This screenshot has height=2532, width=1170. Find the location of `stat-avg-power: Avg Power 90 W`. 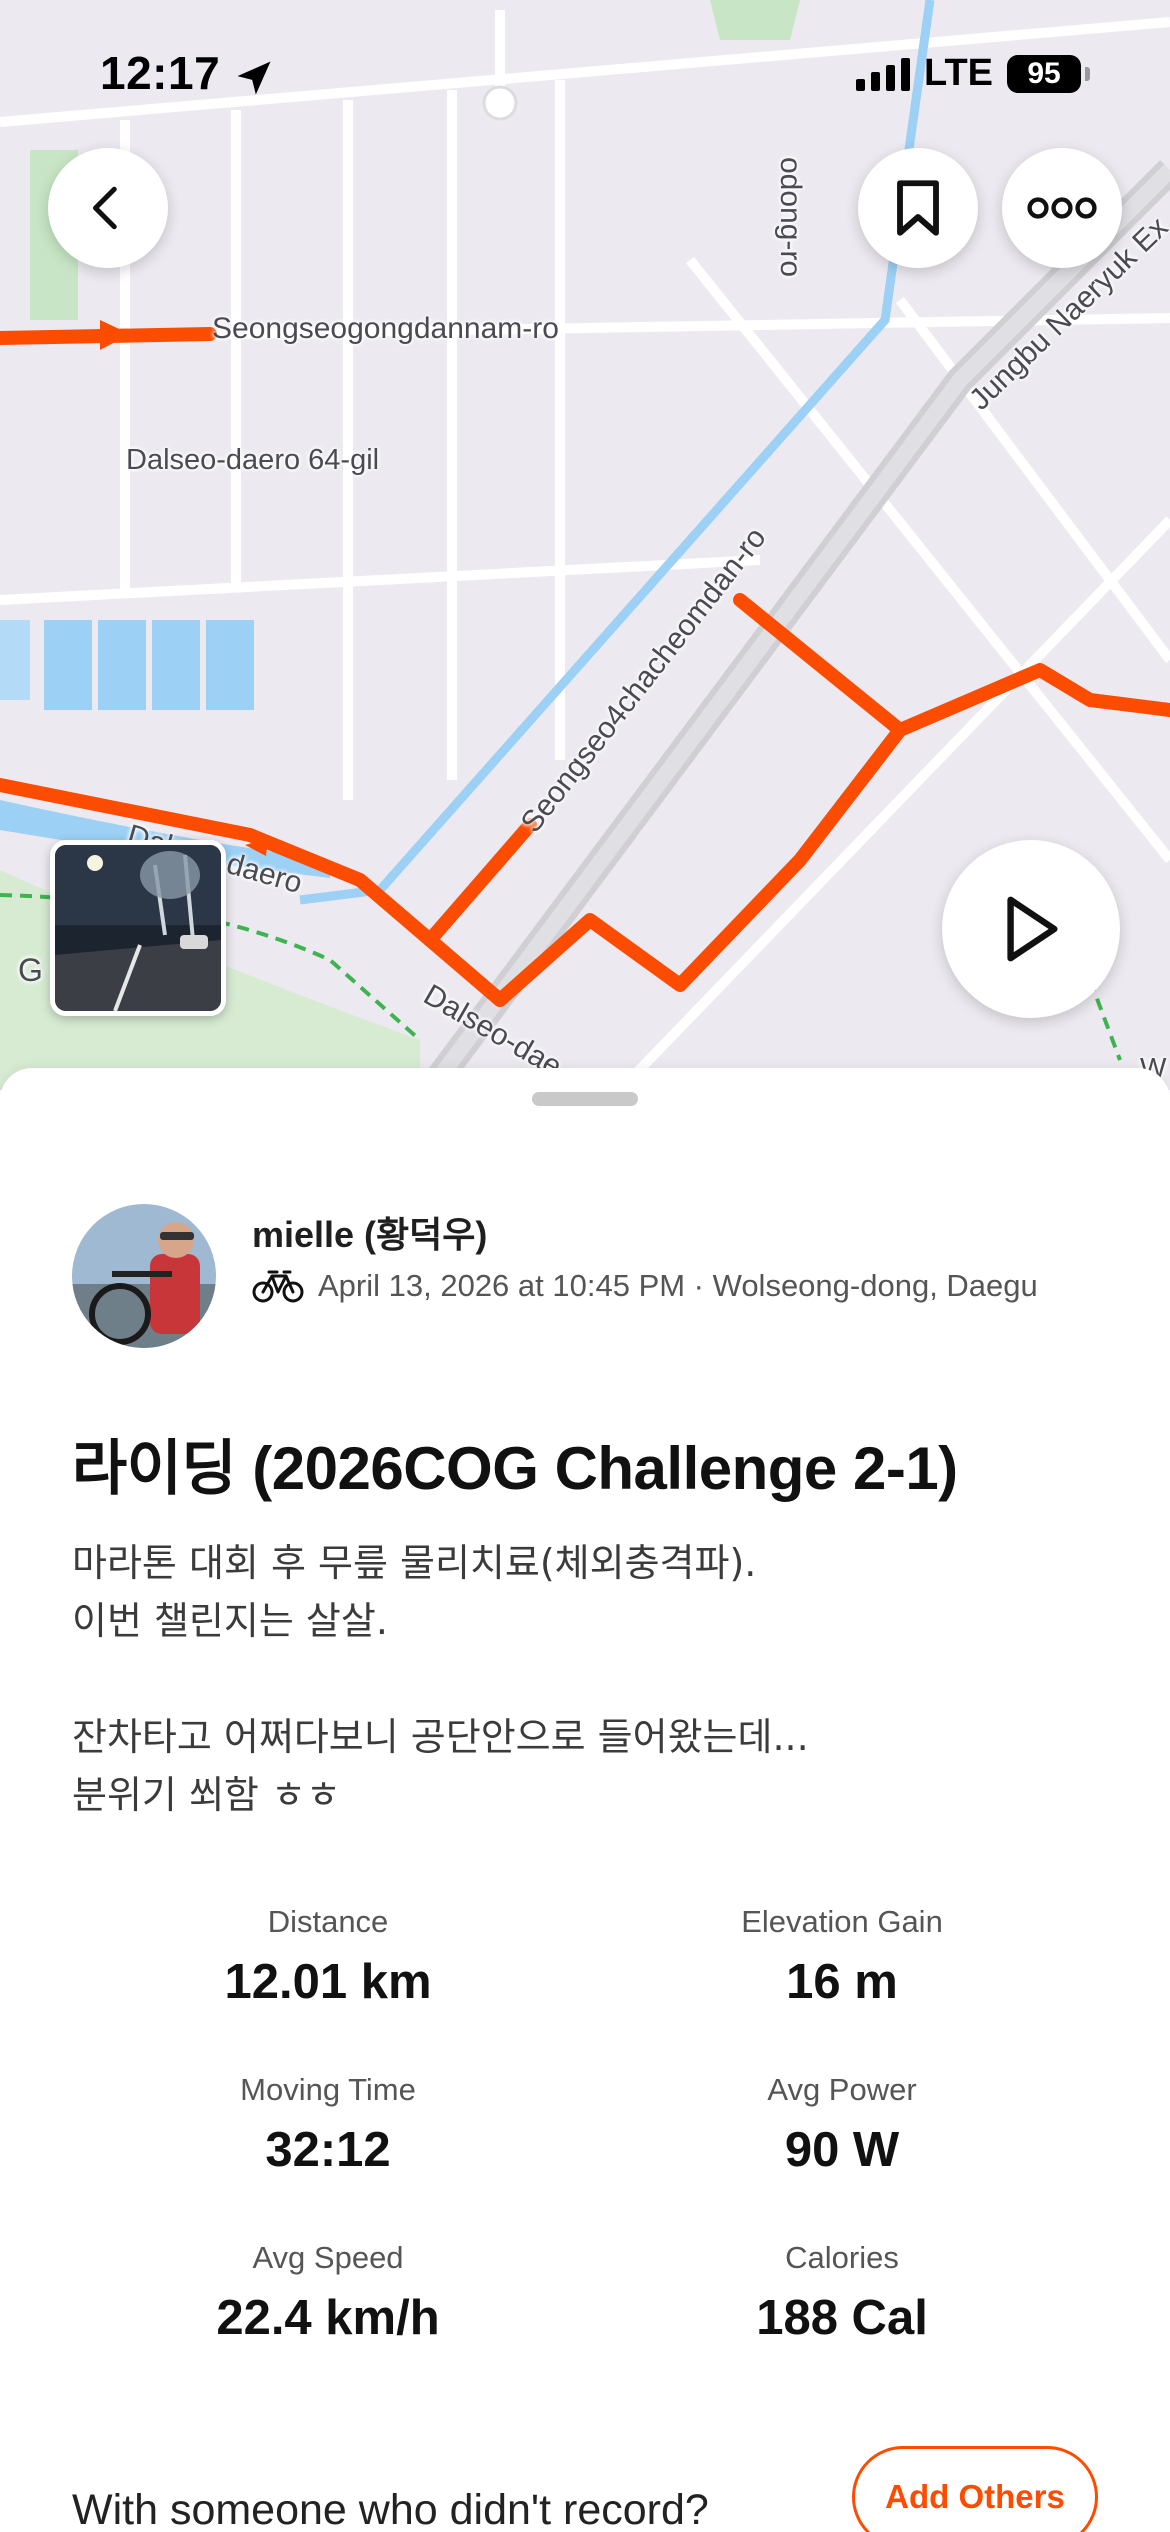

stat-avg-power: Avg Power 90 W is located at coordinates (842, 2125).